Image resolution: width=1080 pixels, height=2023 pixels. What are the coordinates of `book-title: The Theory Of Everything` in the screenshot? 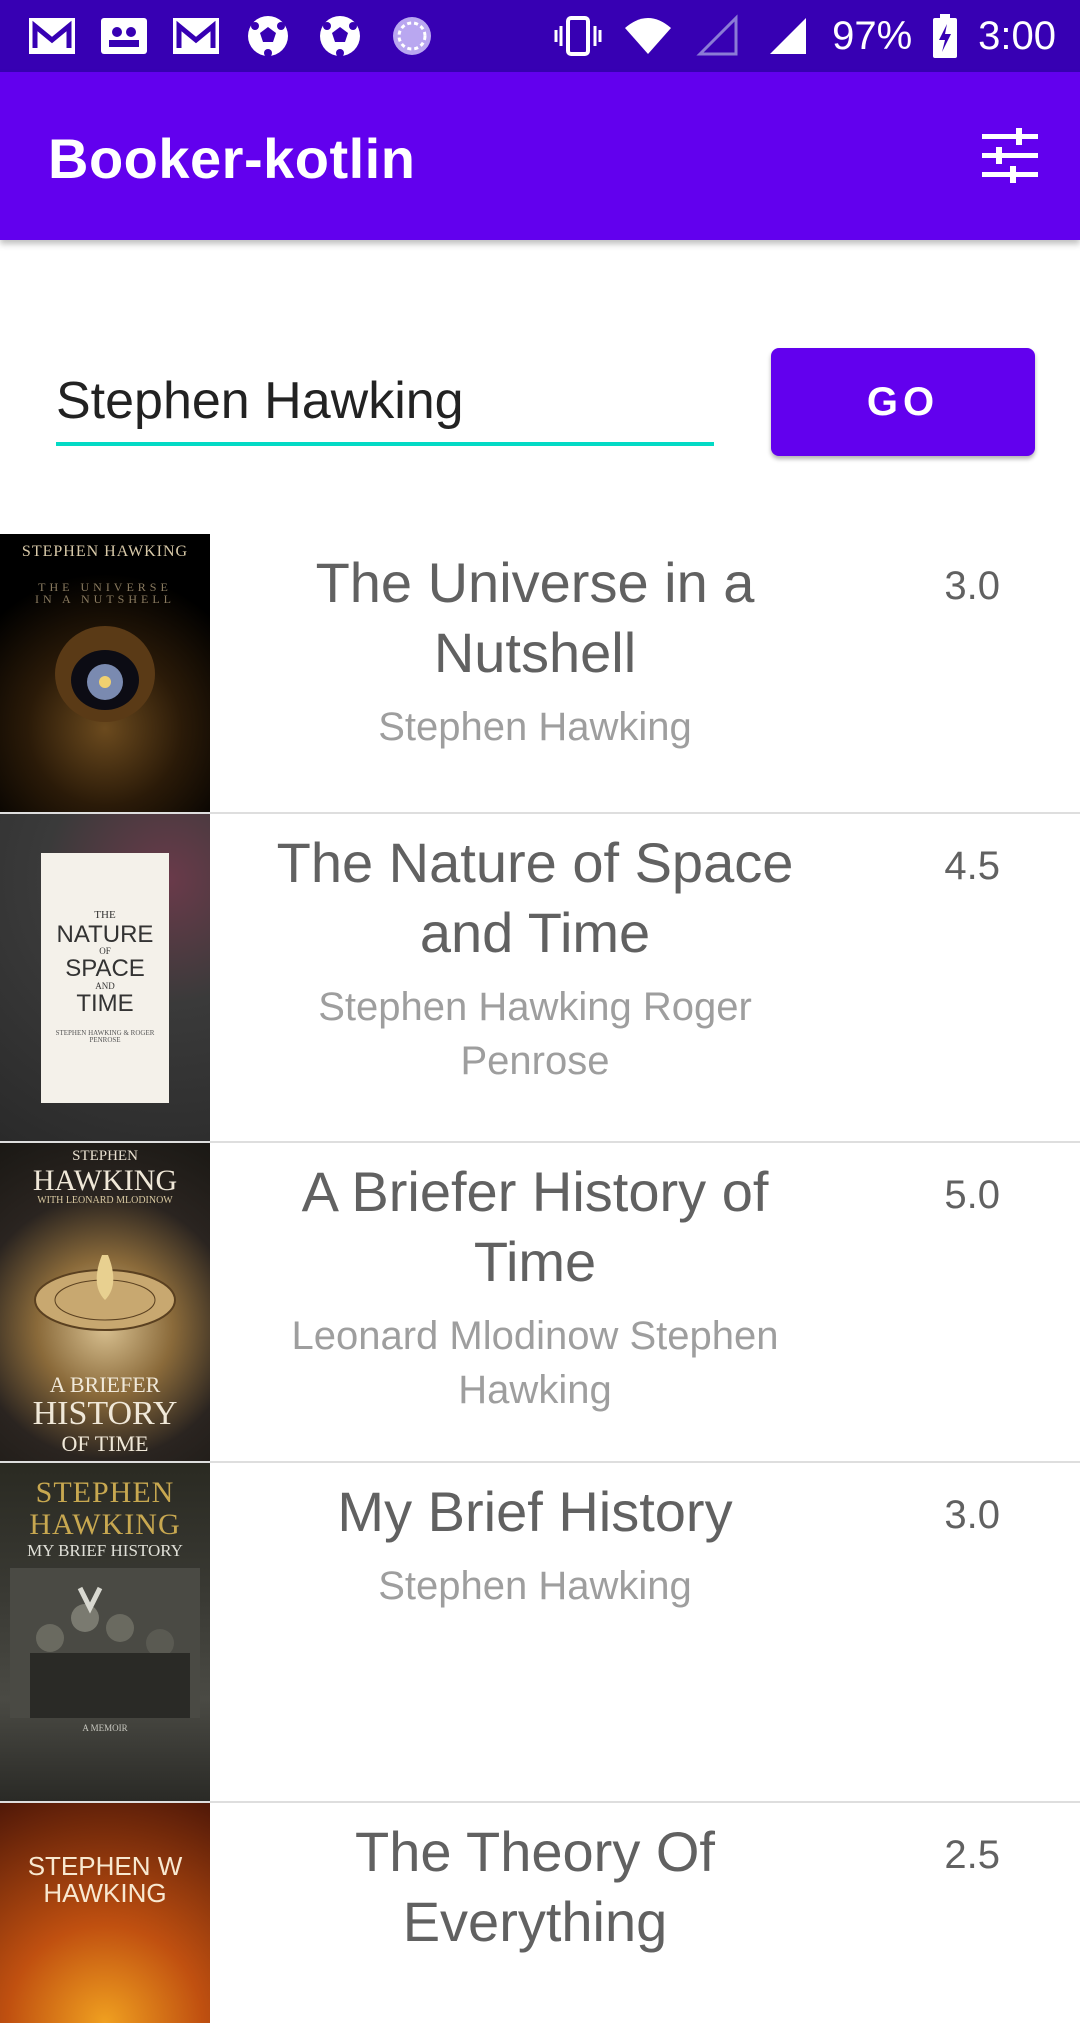 It's located at (534, 1886).